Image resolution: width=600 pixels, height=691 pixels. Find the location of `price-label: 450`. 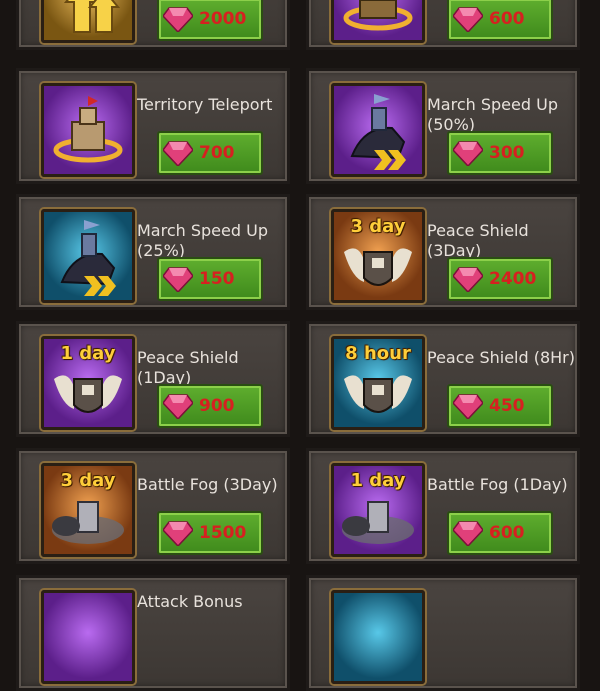

price-label: 450 is located at coordinates (507, 406).